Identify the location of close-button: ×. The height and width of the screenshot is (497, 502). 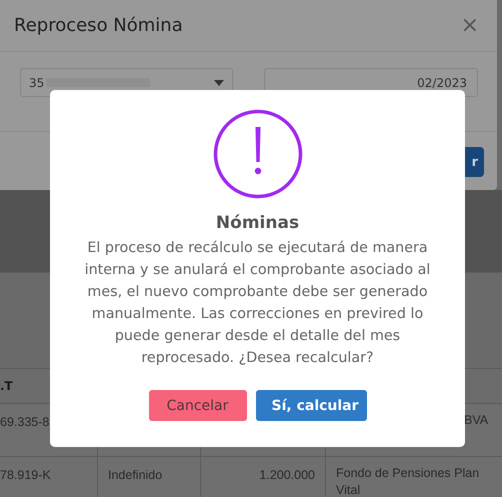
(469, 25).